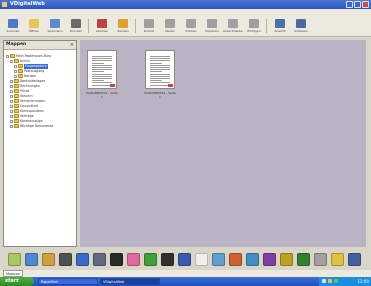 This screenshot has width=371, height=286. I want to click on toolbar-button-8: Drehen, so click(191, 26).